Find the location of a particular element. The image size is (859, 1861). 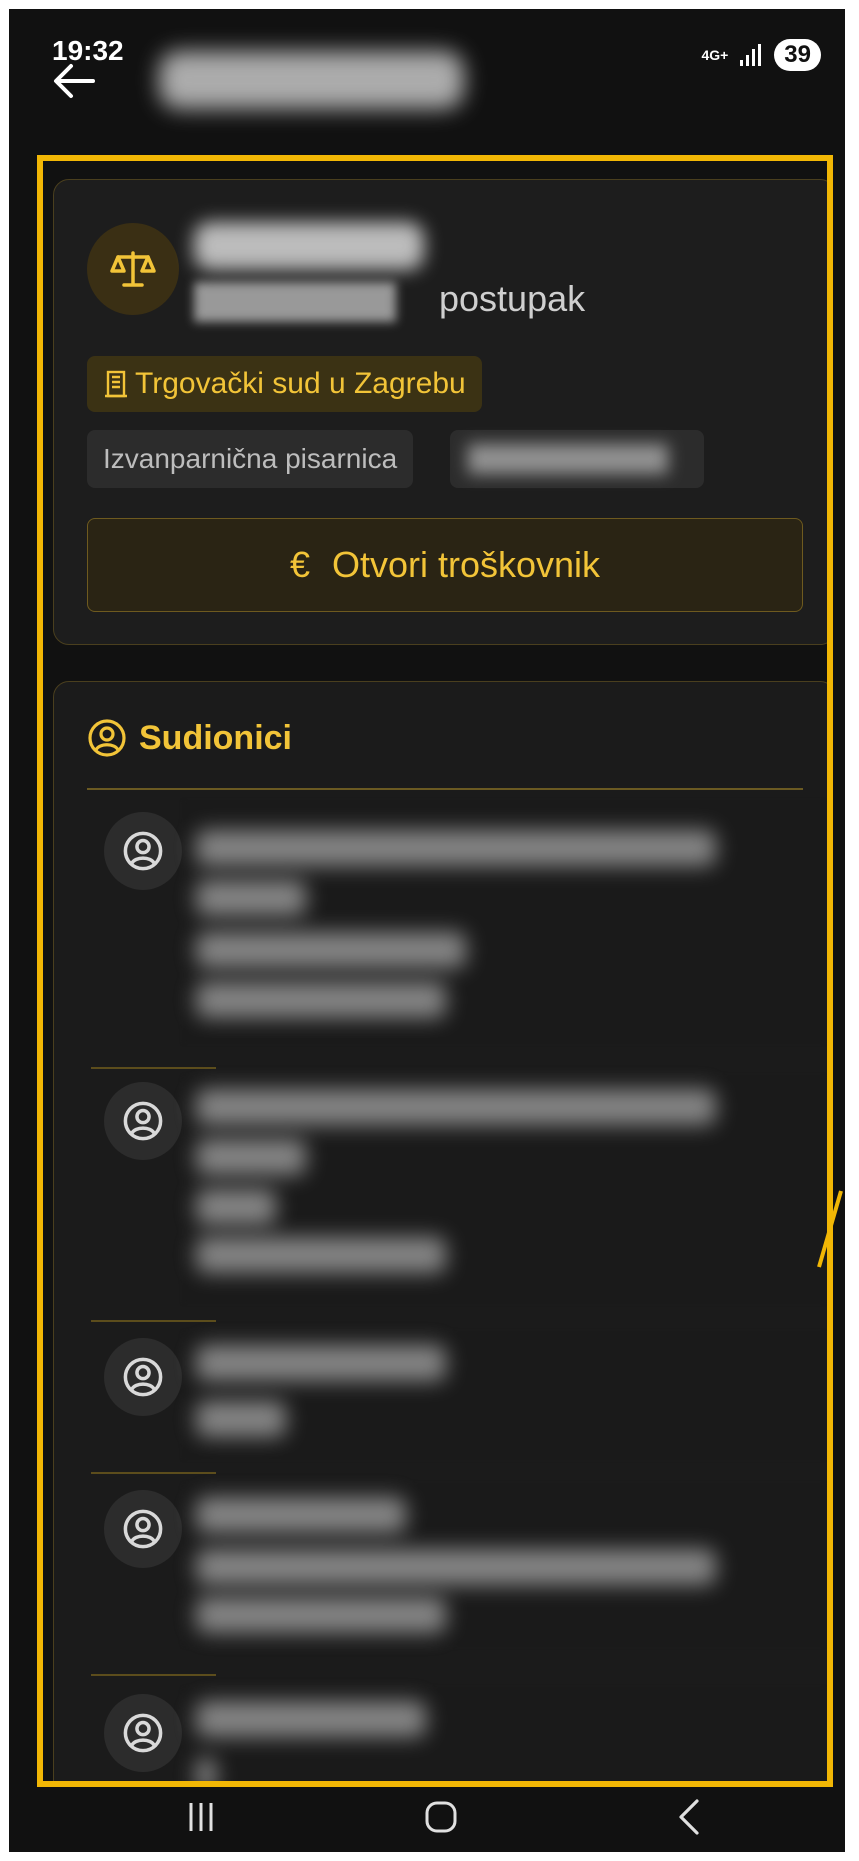

signal-icon is located at coordinates (751, 55).